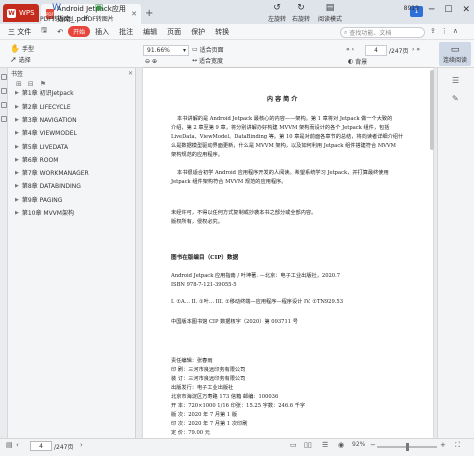 Image resolution: width=474 pixels, height=456 pixels. What do you see at coordinates (126, 32) in the screenshot?
I see `menu-annotate: 批注` at bounding box center [126, 32].